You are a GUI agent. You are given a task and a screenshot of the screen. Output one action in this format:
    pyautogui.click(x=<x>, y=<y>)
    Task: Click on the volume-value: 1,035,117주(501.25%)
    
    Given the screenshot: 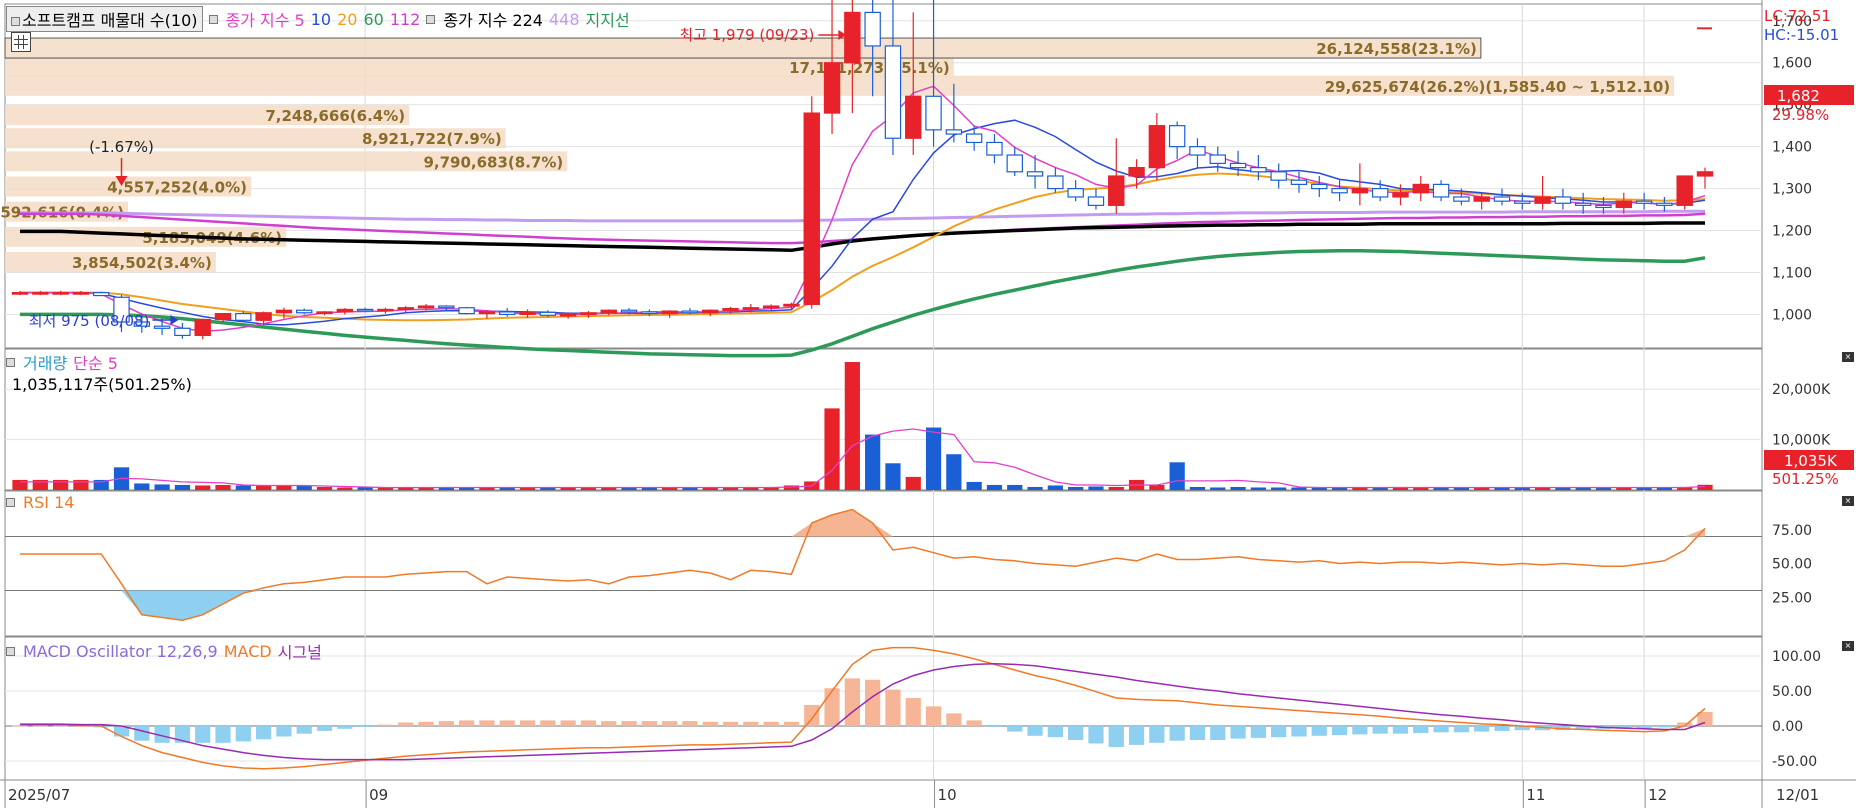 What is the action you would take?
    pyautogui.click(x=102, y=384)
    